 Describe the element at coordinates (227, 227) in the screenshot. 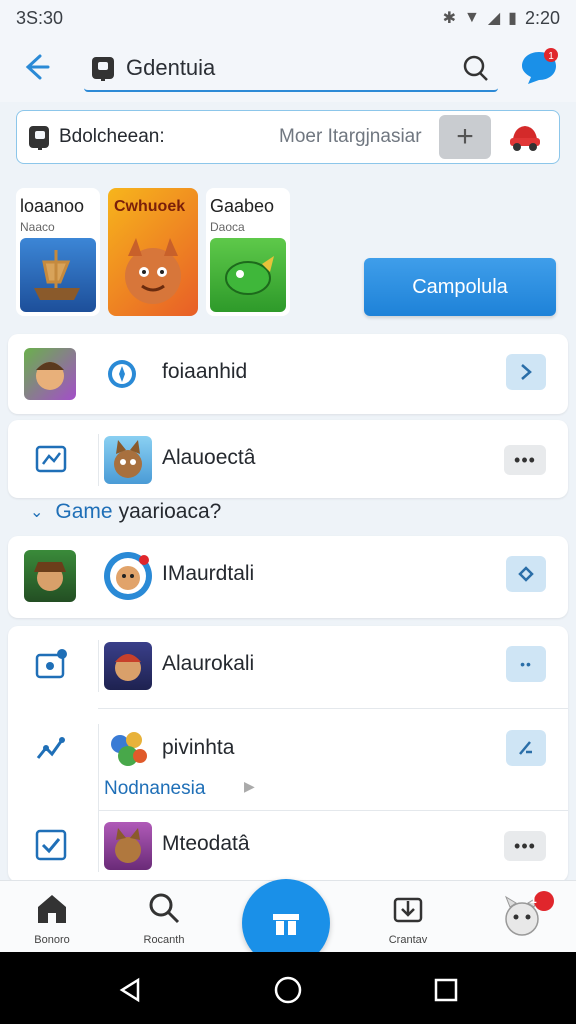

I see `card-subtitle: Daoca` at that location.